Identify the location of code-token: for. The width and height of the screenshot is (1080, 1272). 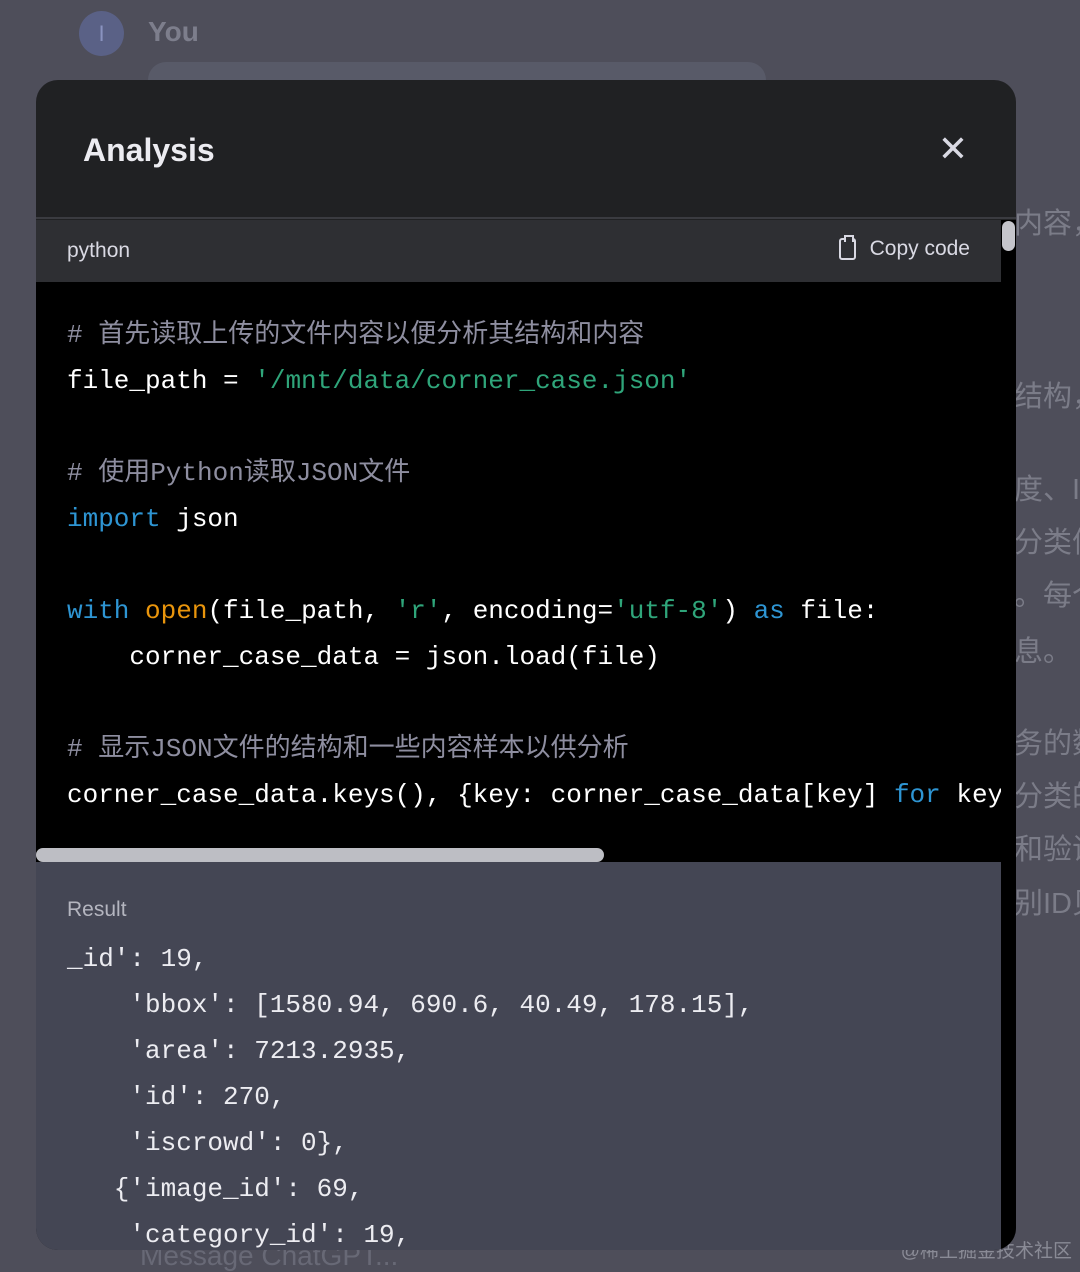
(917, 795).